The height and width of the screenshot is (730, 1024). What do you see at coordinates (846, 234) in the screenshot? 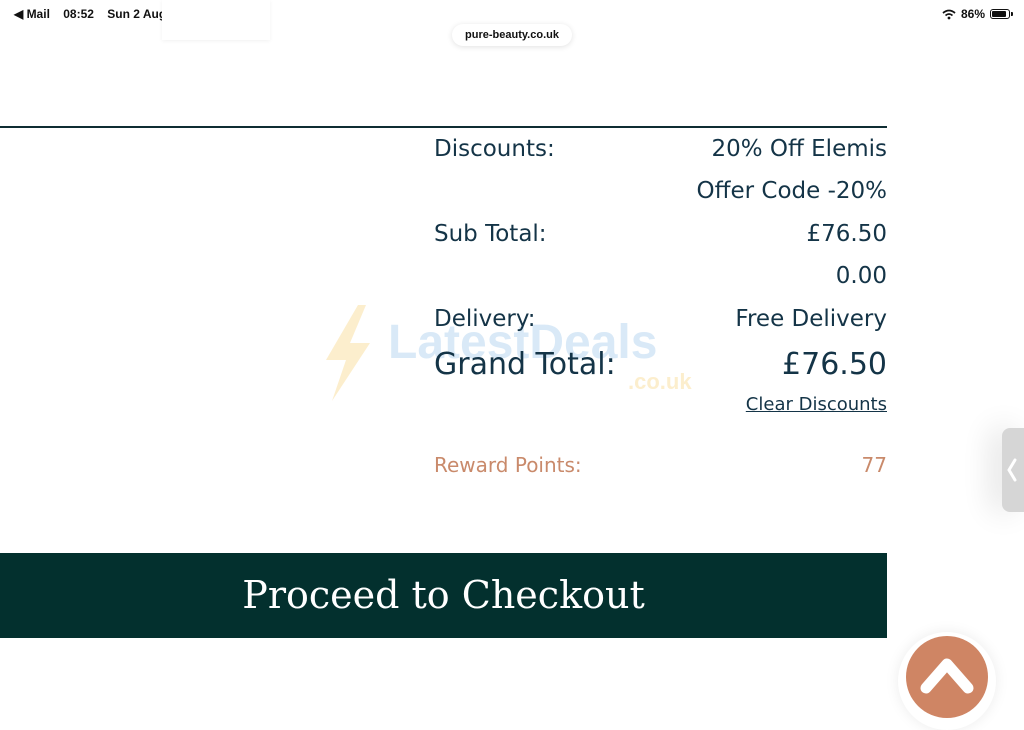
I see `subtotal-value: £76.50` at bounding box center [846, 234].